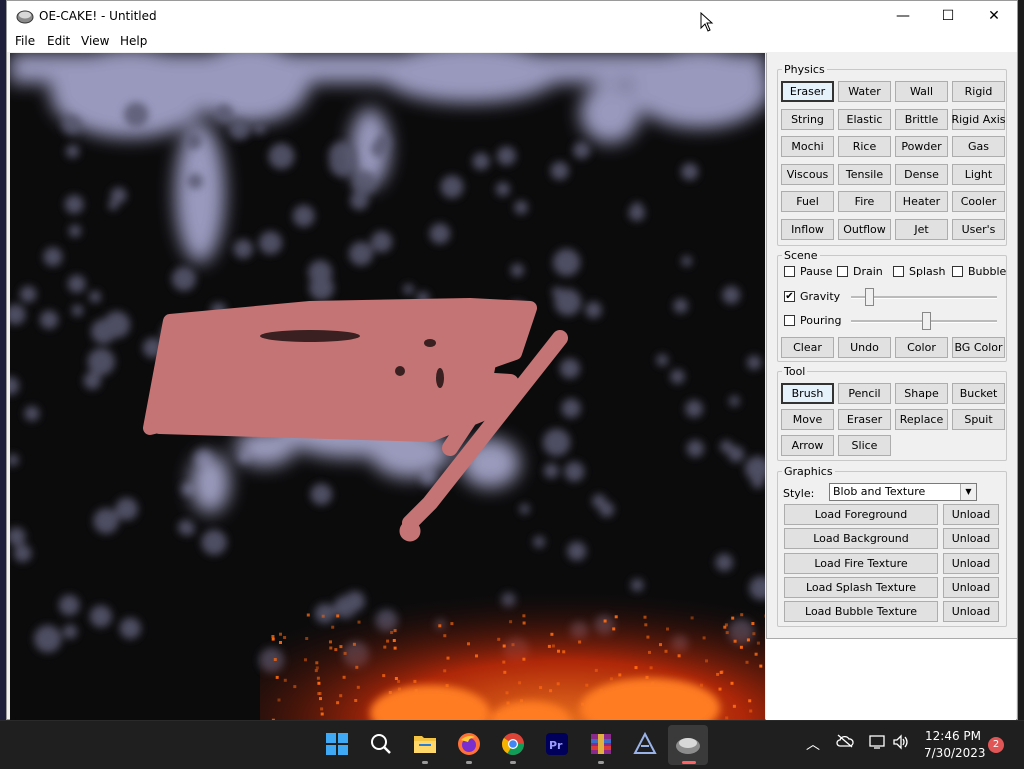 The width and height of the screenshot is (1024, 769). What do you see at coordinates (812, 296) in the screenshot?
I see `gravity-checkbox: ✔ Gravity` at bounding box center [812, 296].